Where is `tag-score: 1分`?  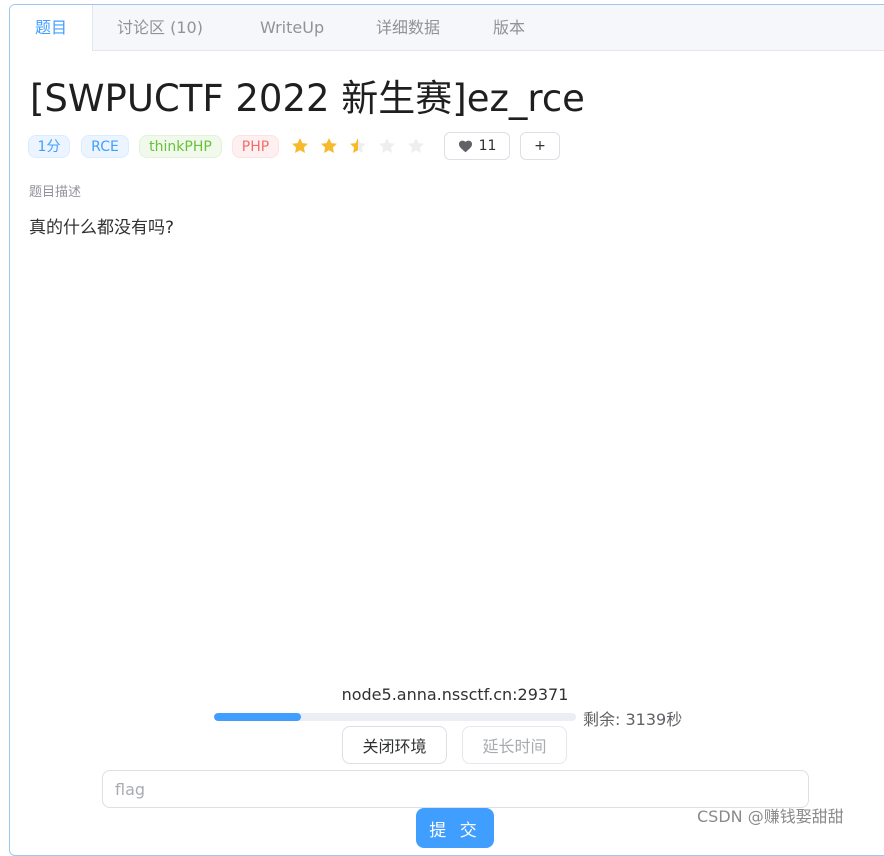 tag-score: 1分 is located at coordinates (49, 146).